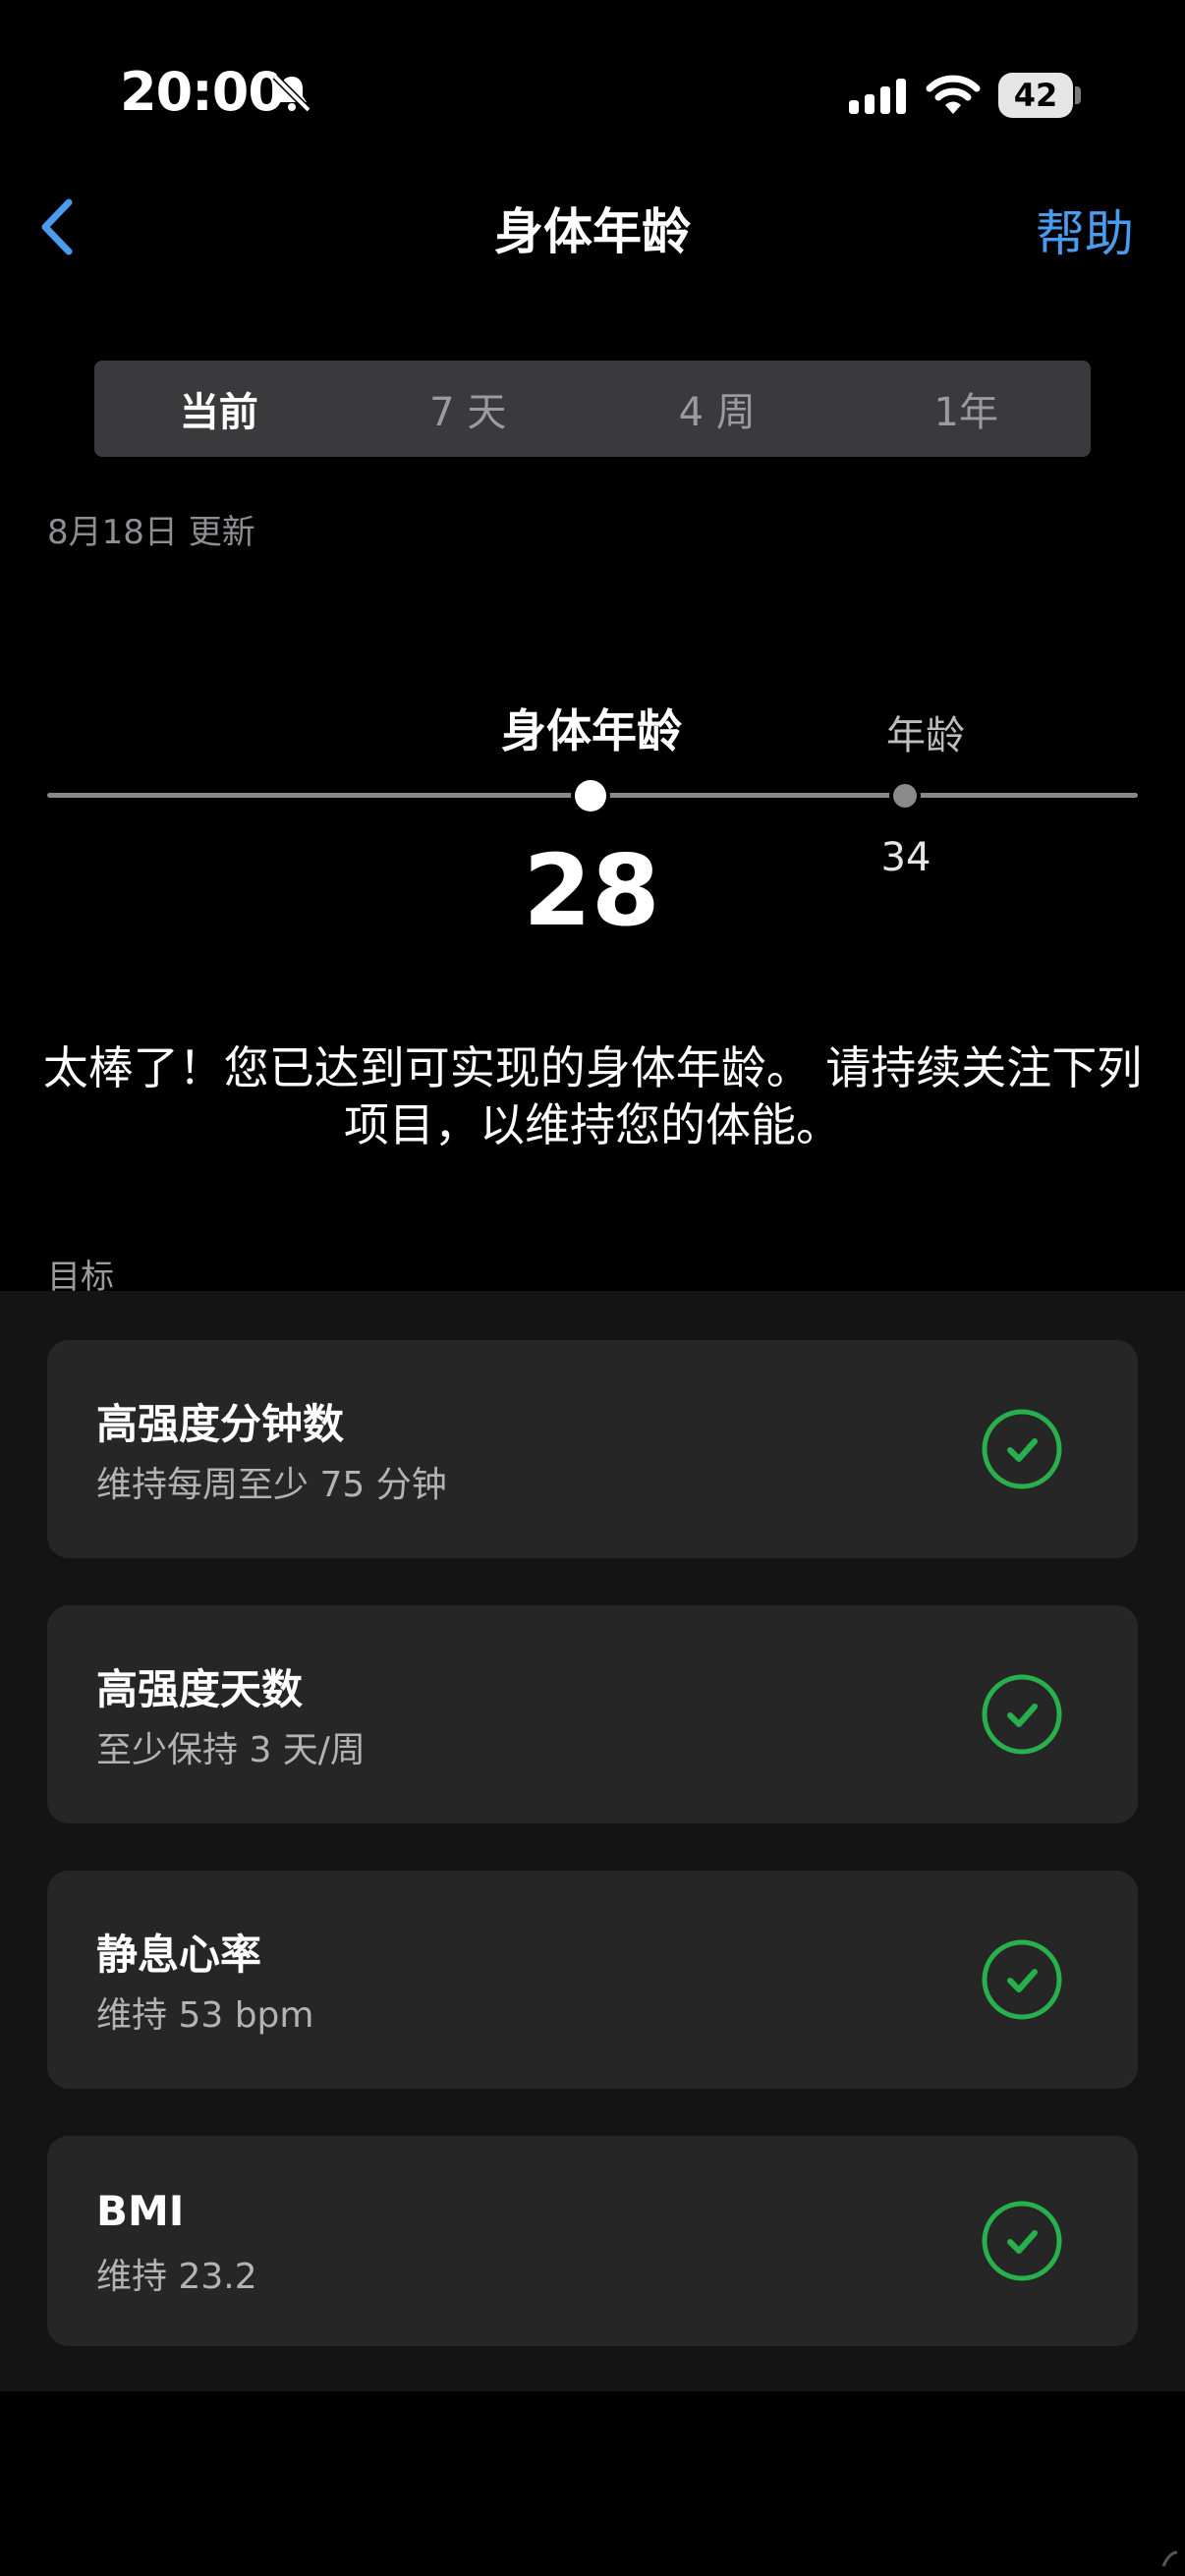  I want to click on goal-card-resting-heart-rate: 静息心率 维持 53 bpm, so click(592, 1980).